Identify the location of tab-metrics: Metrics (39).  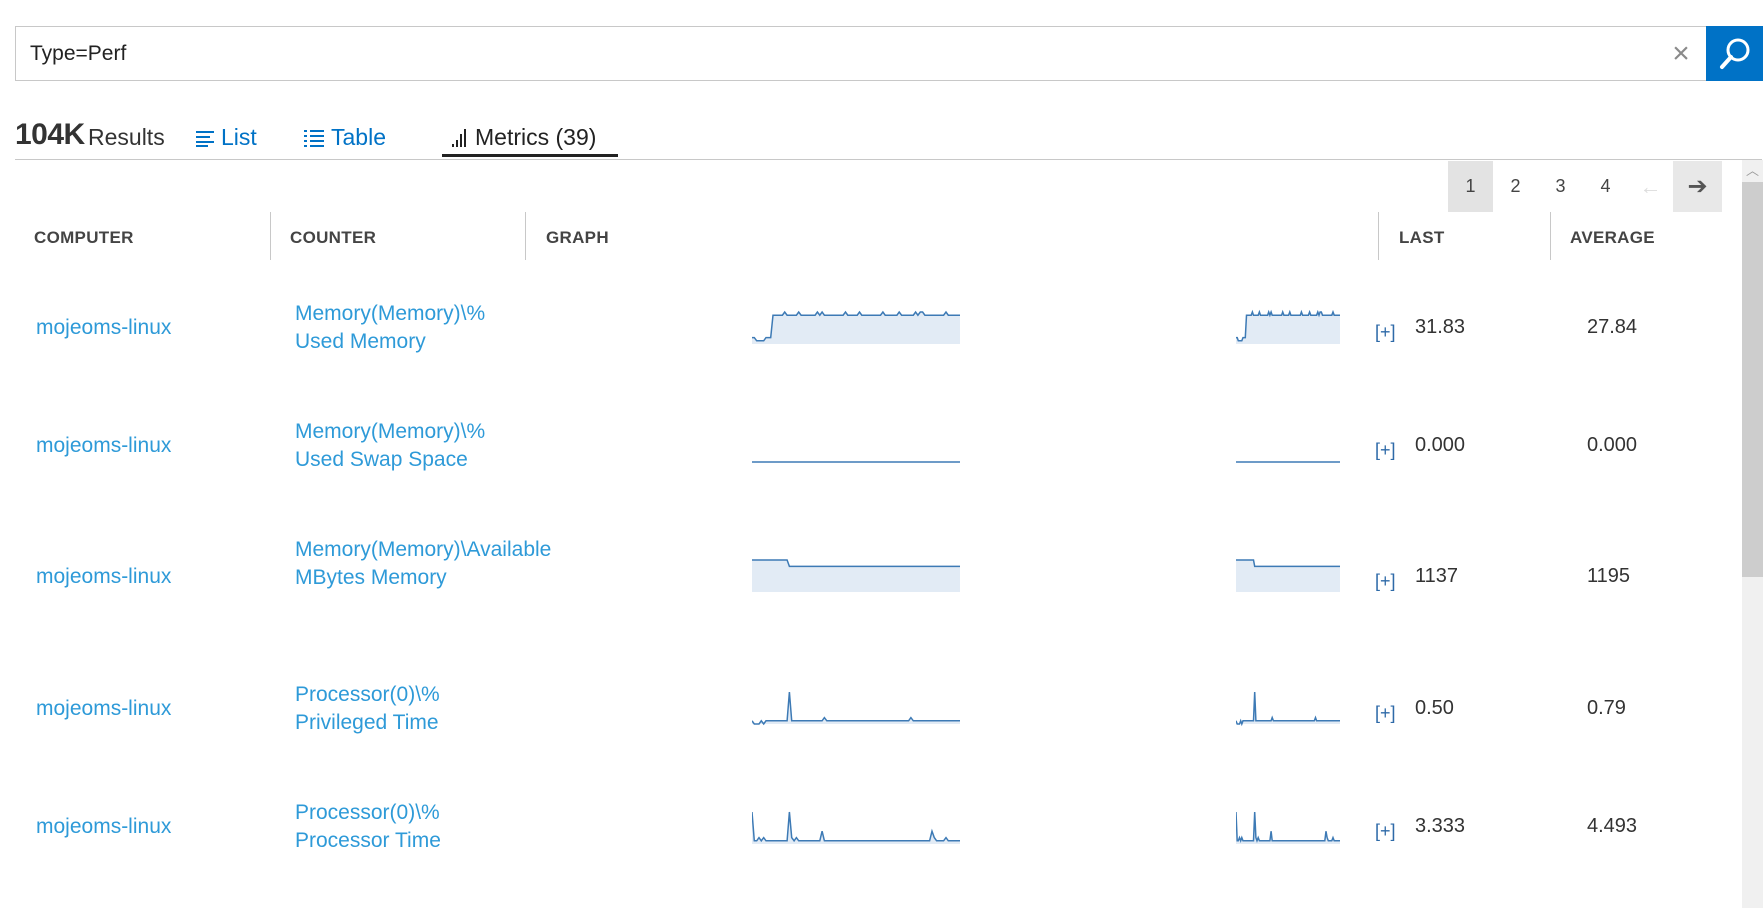
(523, 137).